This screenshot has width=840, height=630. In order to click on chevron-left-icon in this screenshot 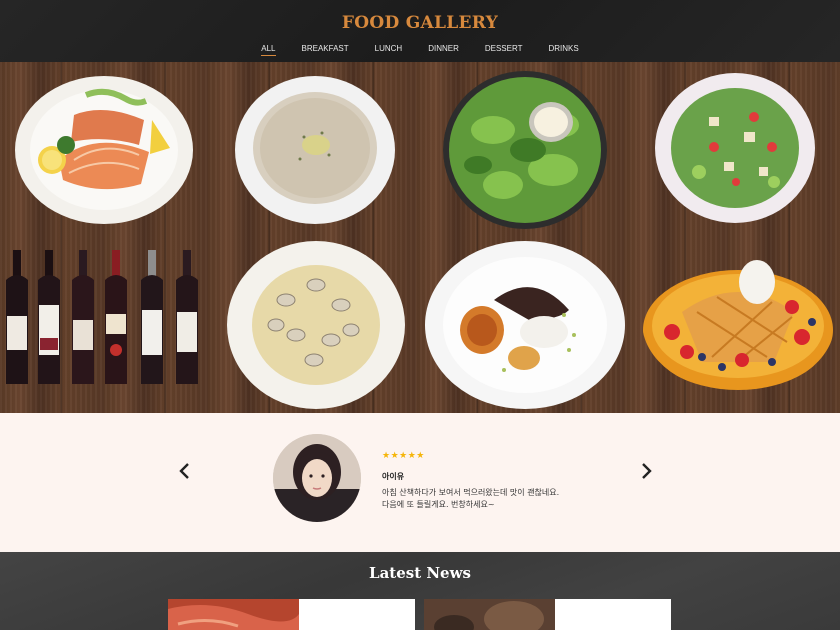, I will do `click(185, 471)`.